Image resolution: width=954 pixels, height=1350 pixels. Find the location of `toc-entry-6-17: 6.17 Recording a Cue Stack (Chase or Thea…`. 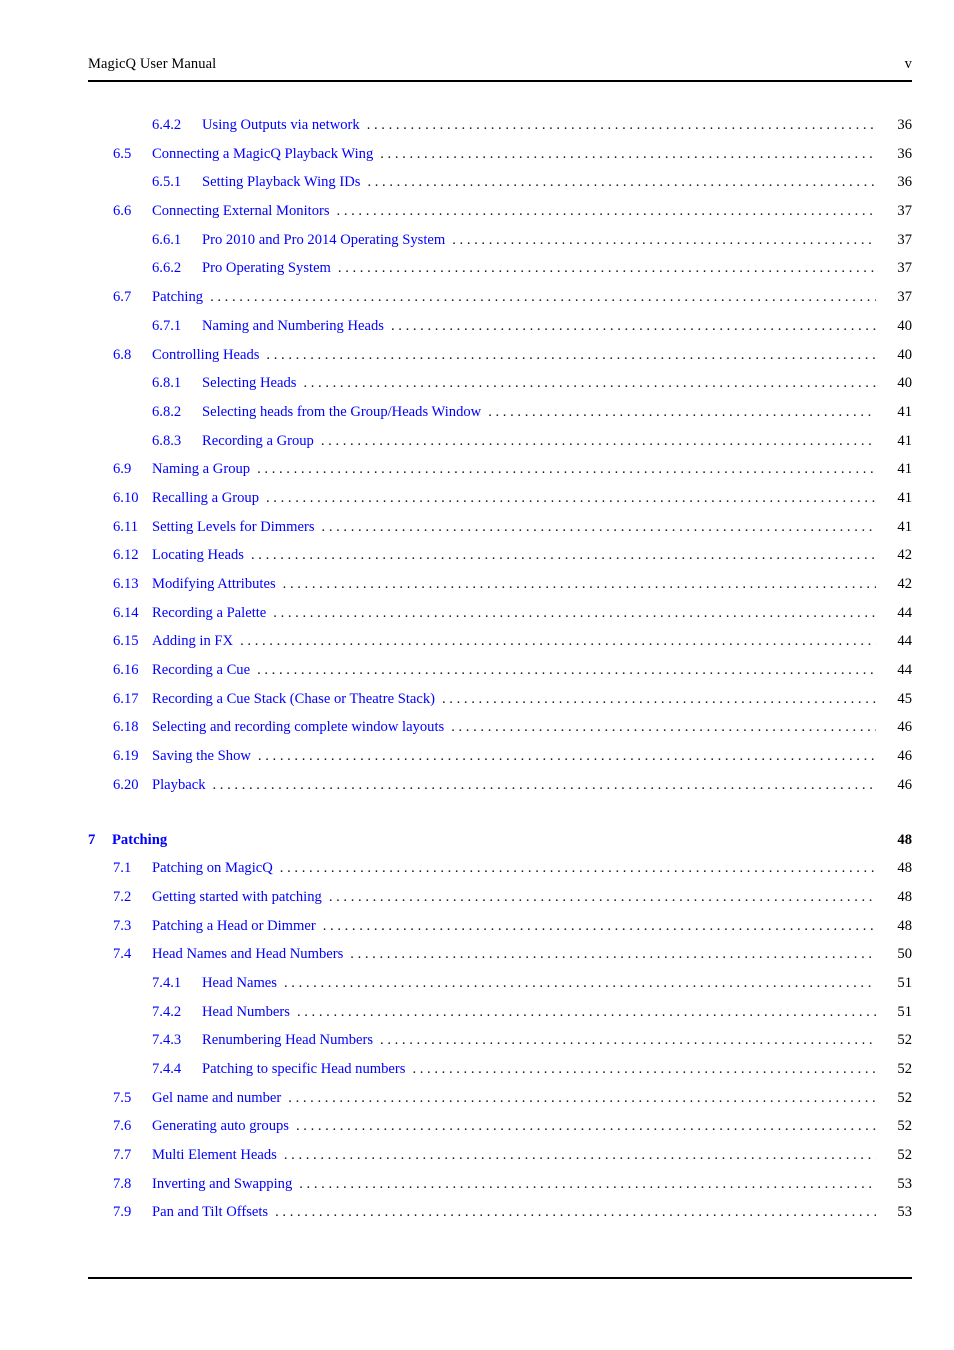

toc-entry-6-17: 6.17 Recording a Cue Stack (Chase or Thea… is located at coordinates (500, 706).